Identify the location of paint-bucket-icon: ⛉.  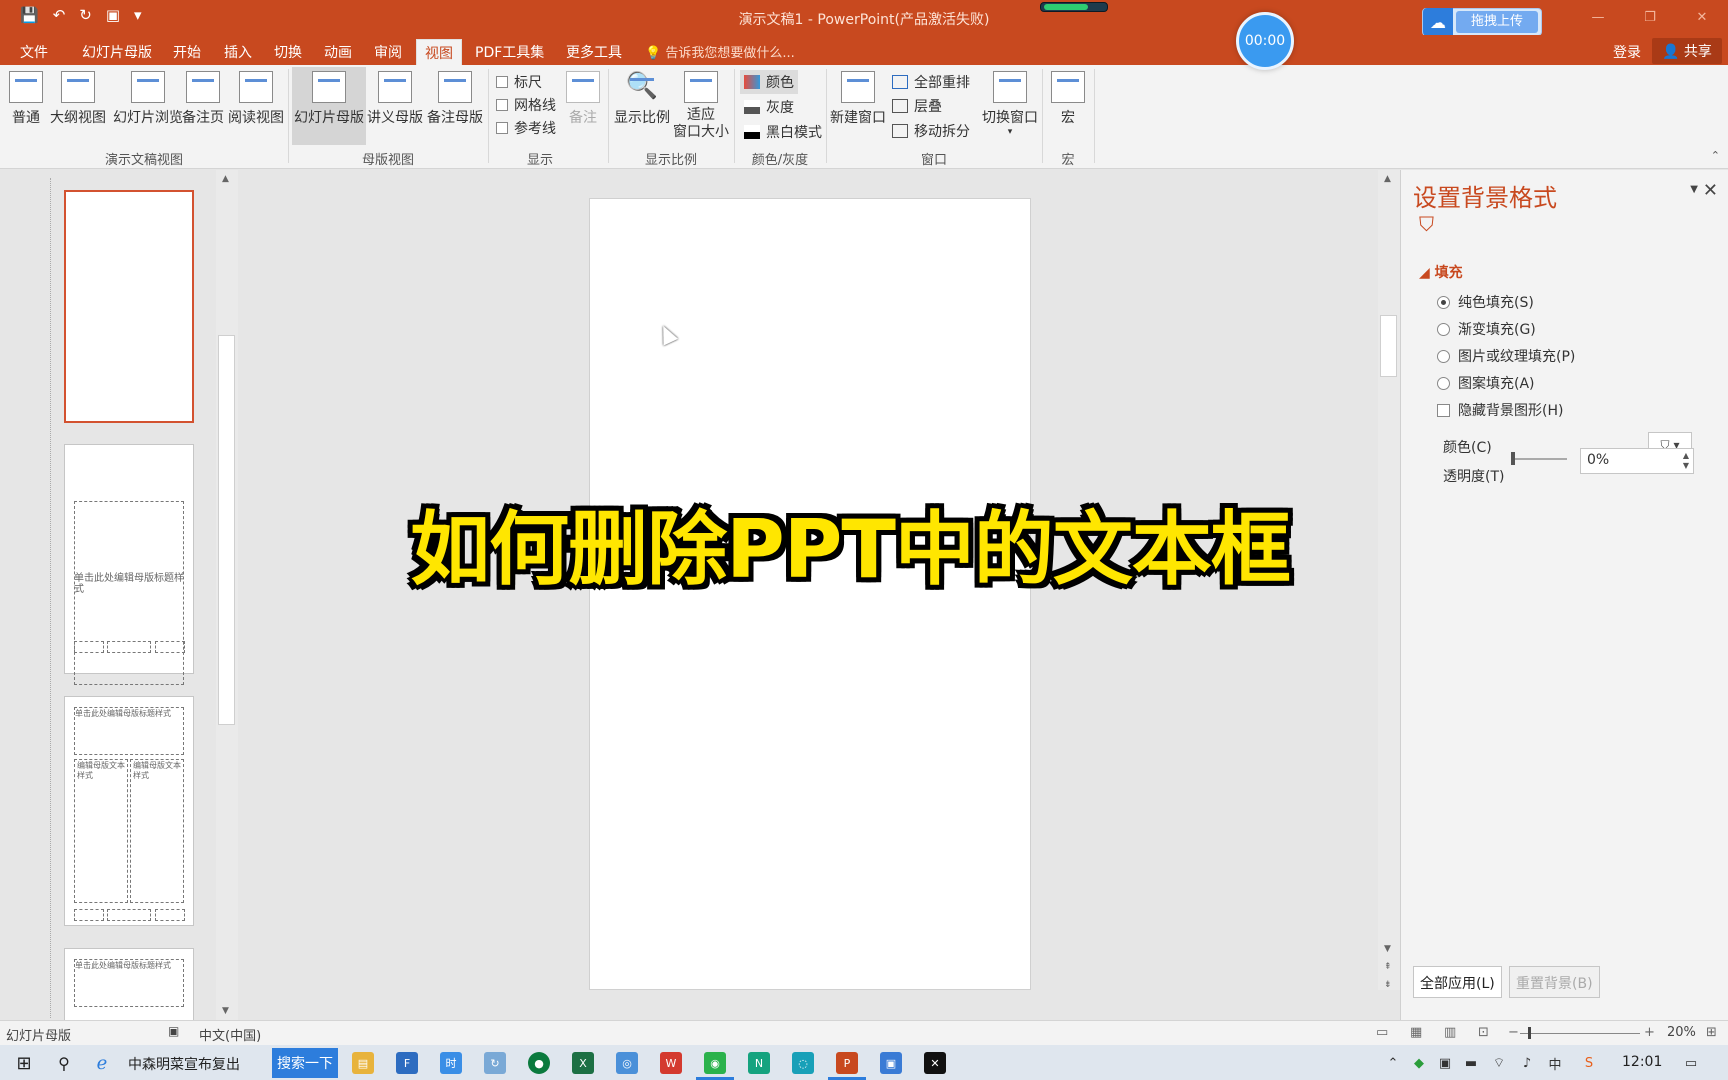
(1426, 224).